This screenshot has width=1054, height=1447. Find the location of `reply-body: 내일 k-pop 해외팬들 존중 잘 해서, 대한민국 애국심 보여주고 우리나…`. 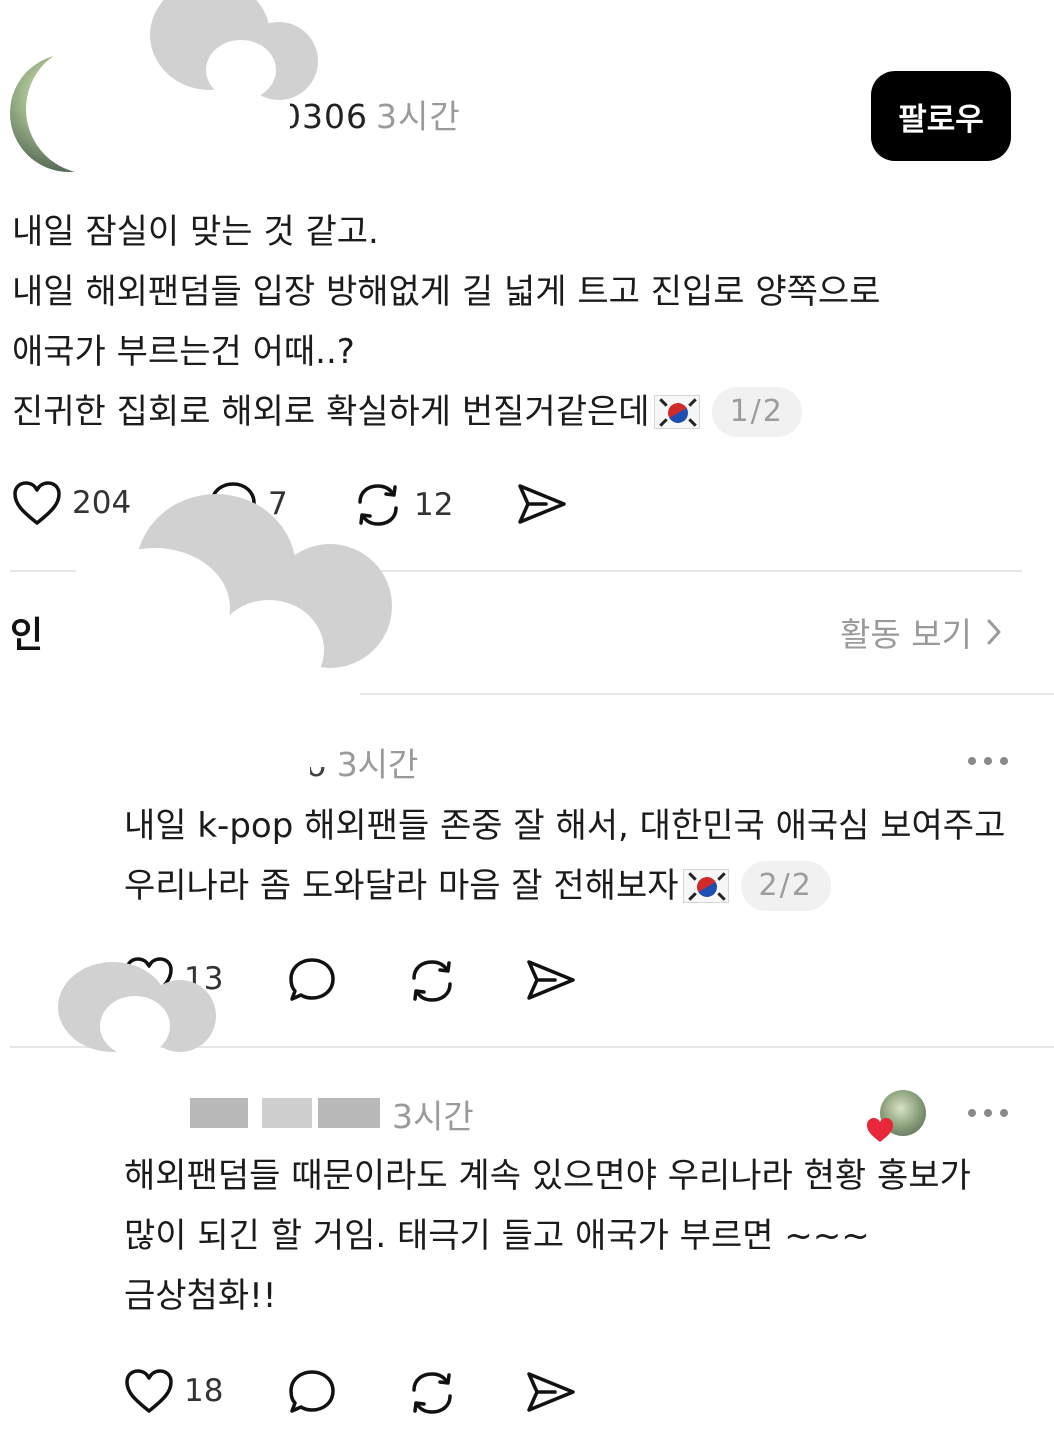

reply-body: 내일 k-pop 해외팬들 존중 잘 해서, 대한민국 애국심 보여주고 우리나… is located at coordinates (564, 856).